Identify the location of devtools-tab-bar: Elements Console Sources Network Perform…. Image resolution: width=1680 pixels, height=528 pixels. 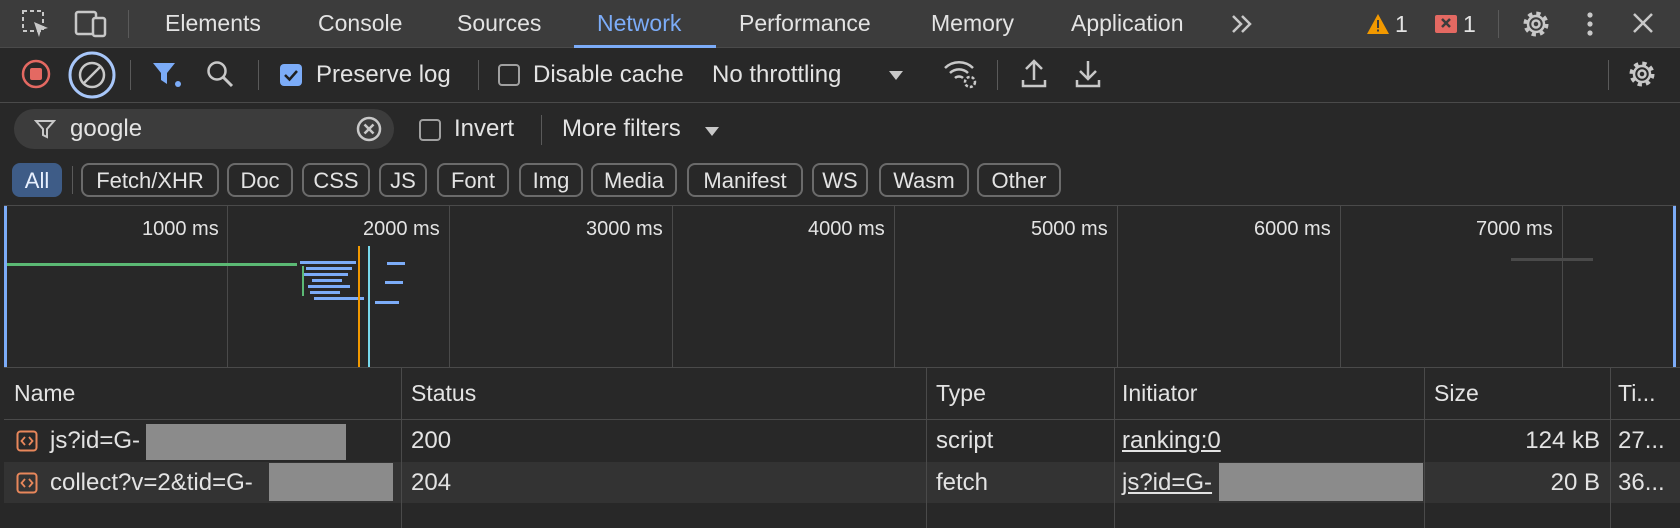
(840, 24).